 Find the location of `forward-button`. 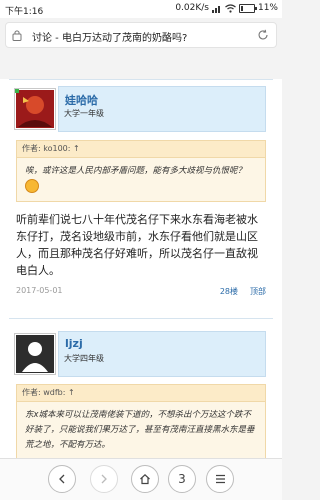

forward-button is located at coordinates (104, 479).